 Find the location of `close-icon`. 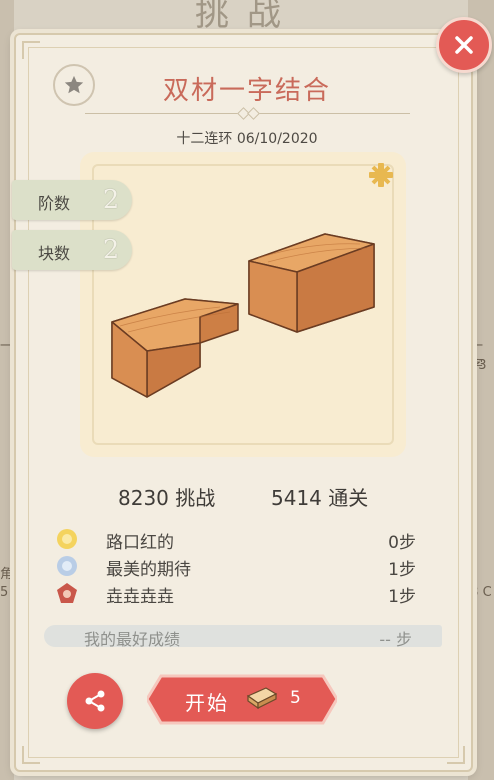

close-icon is located at coordinates (464, 45).